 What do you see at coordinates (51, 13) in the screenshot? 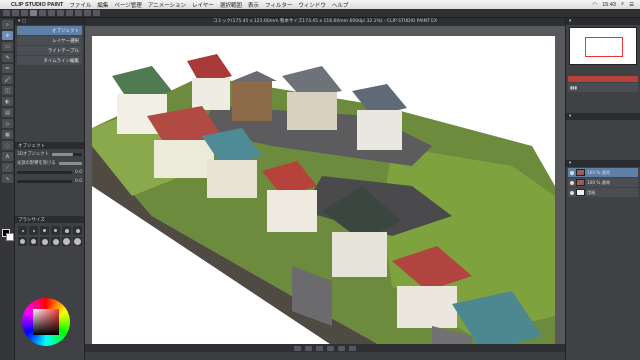
I see `clear-icon` at bounding box center [51, 13].